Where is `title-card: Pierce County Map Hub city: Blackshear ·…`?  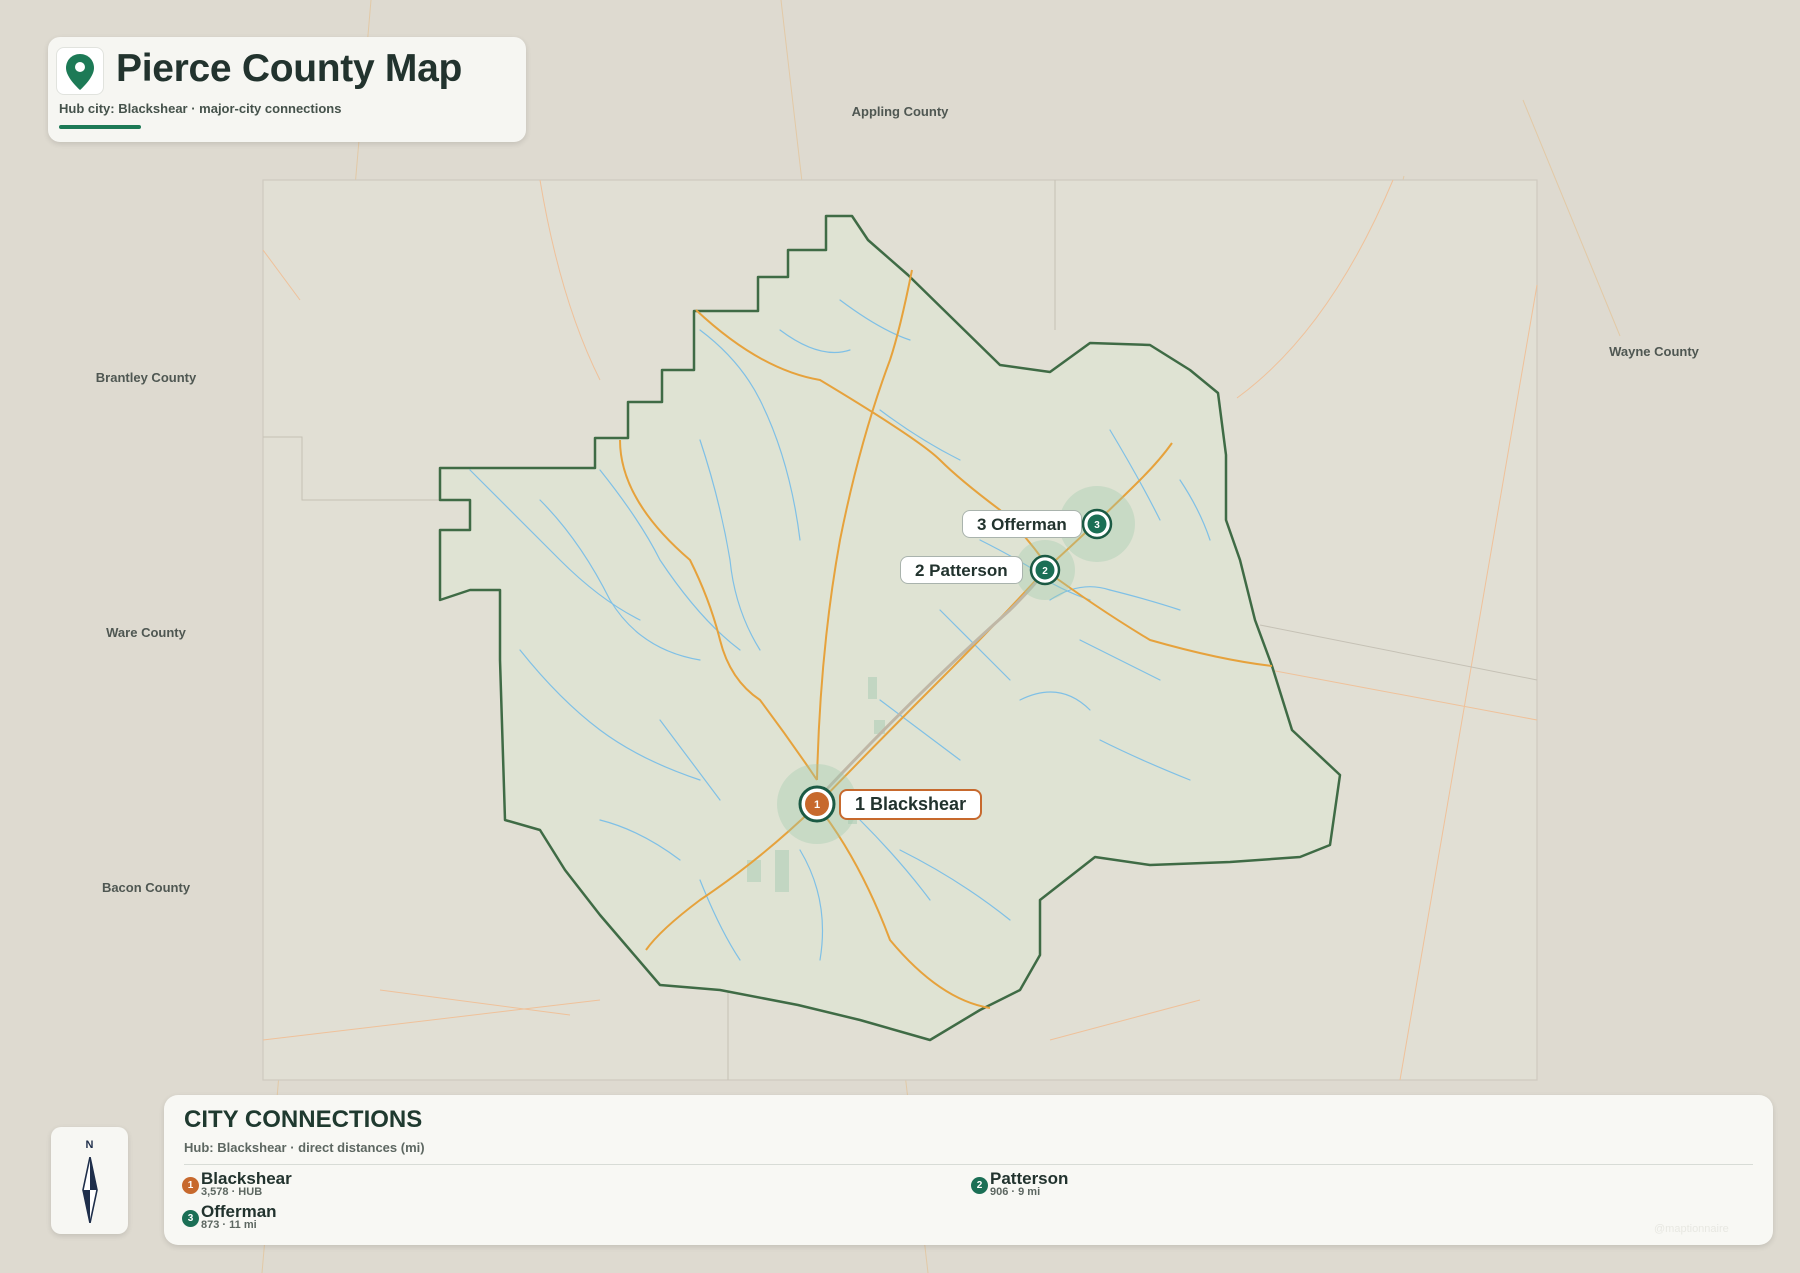
title-card: Pierce County Map Hub city: Blackshear ·… is located at coordinates (287, 89).